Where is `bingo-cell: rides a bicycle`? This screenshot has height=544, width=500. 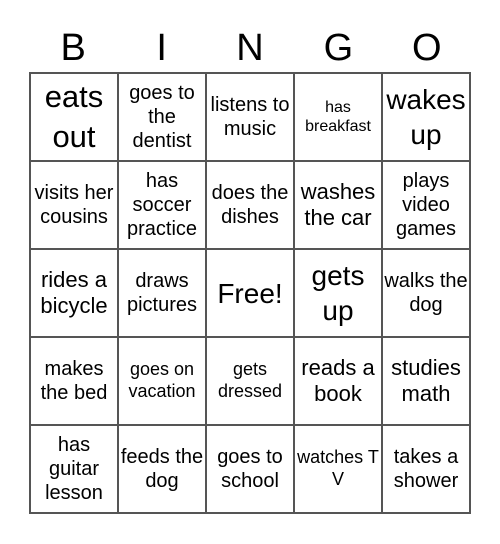 bingo-cell: rides a bicycle is located at coordinates (74, 293).